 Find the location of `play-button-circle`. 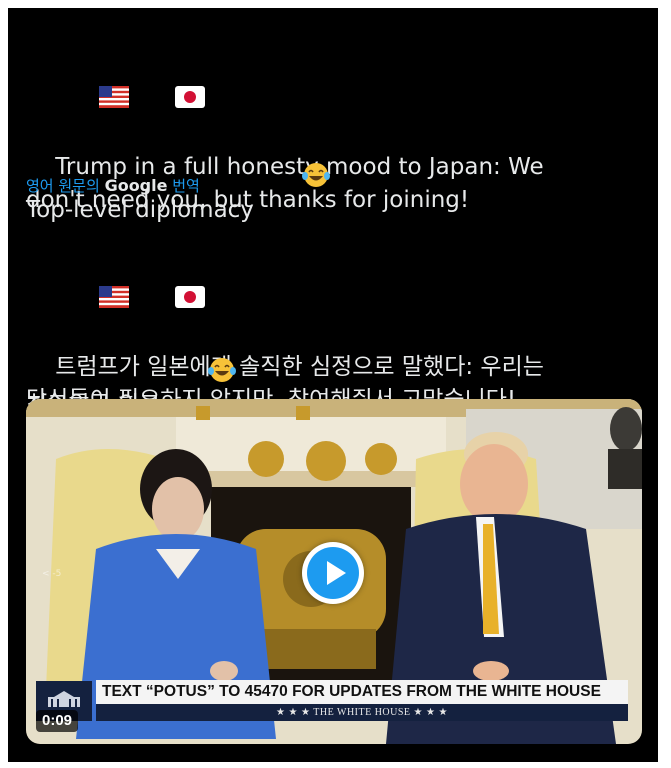

play-button-circle is located at coordinates (333, 573).